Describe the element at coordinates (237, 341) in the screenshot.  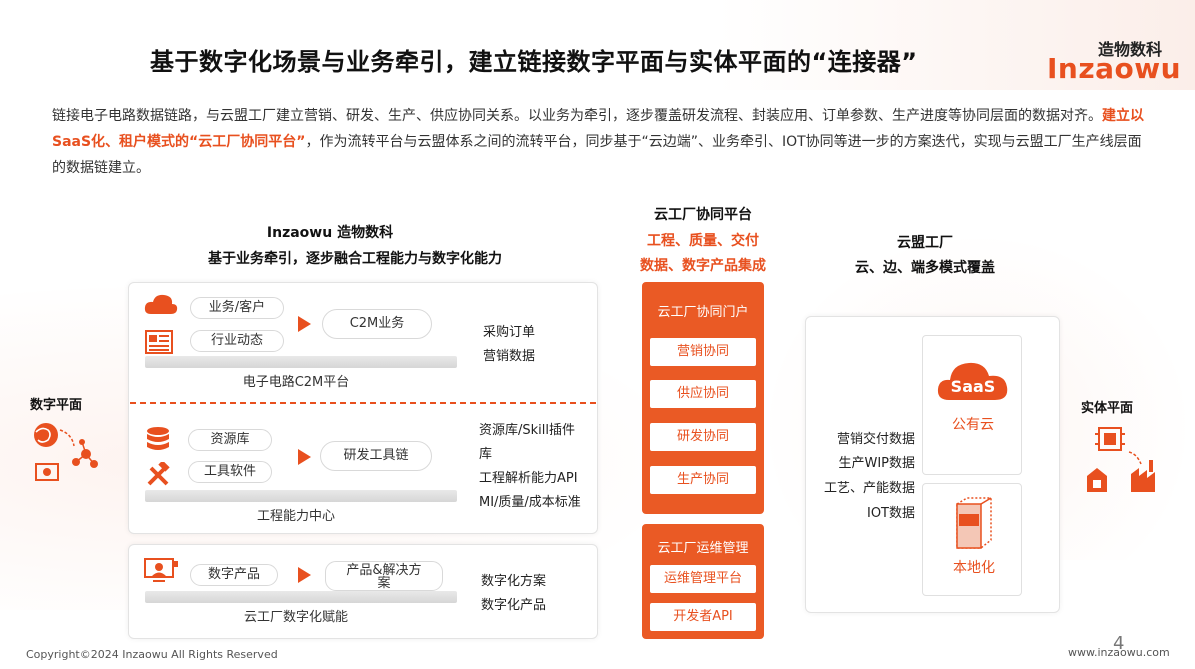
I see `pill-industry-news: 行业动态` at that location.